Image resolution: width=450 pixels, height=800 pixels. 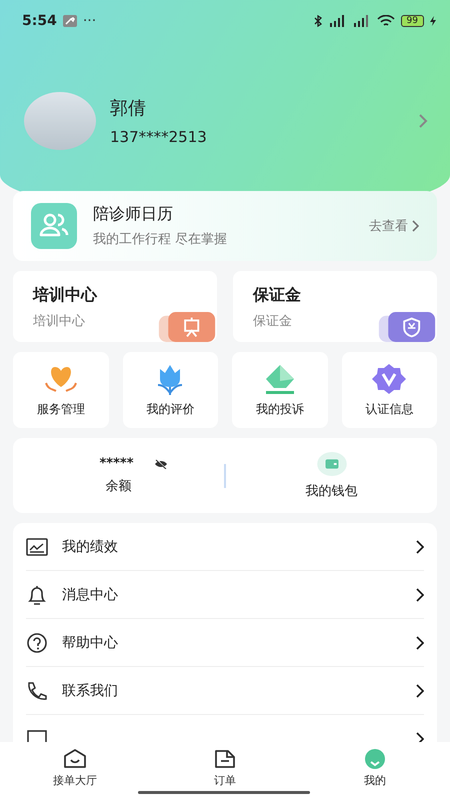 What do you see at coordinates (317, 21) in the screenshot?
I see `bluetooth-icon` at bounding box center [317, 21].